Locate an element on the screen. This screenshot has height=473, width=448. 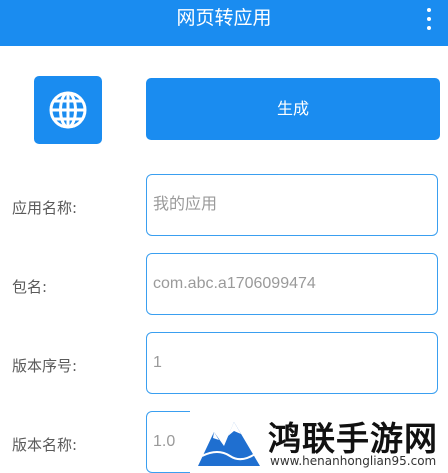
app-title: 网页转应用 is located at coordinates (224, 18).